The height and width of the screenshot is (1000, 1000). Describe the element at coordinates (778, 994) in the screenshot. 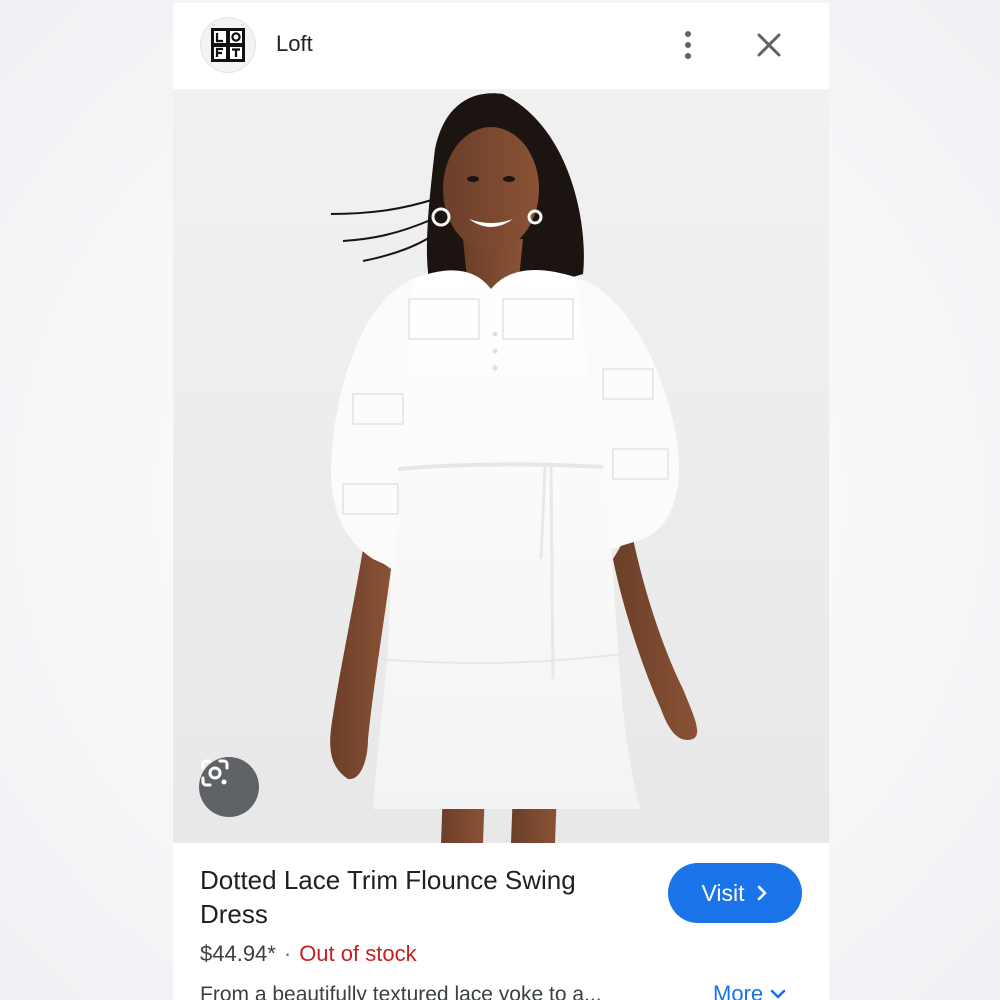

I see `chevron-down-icon` at that location.